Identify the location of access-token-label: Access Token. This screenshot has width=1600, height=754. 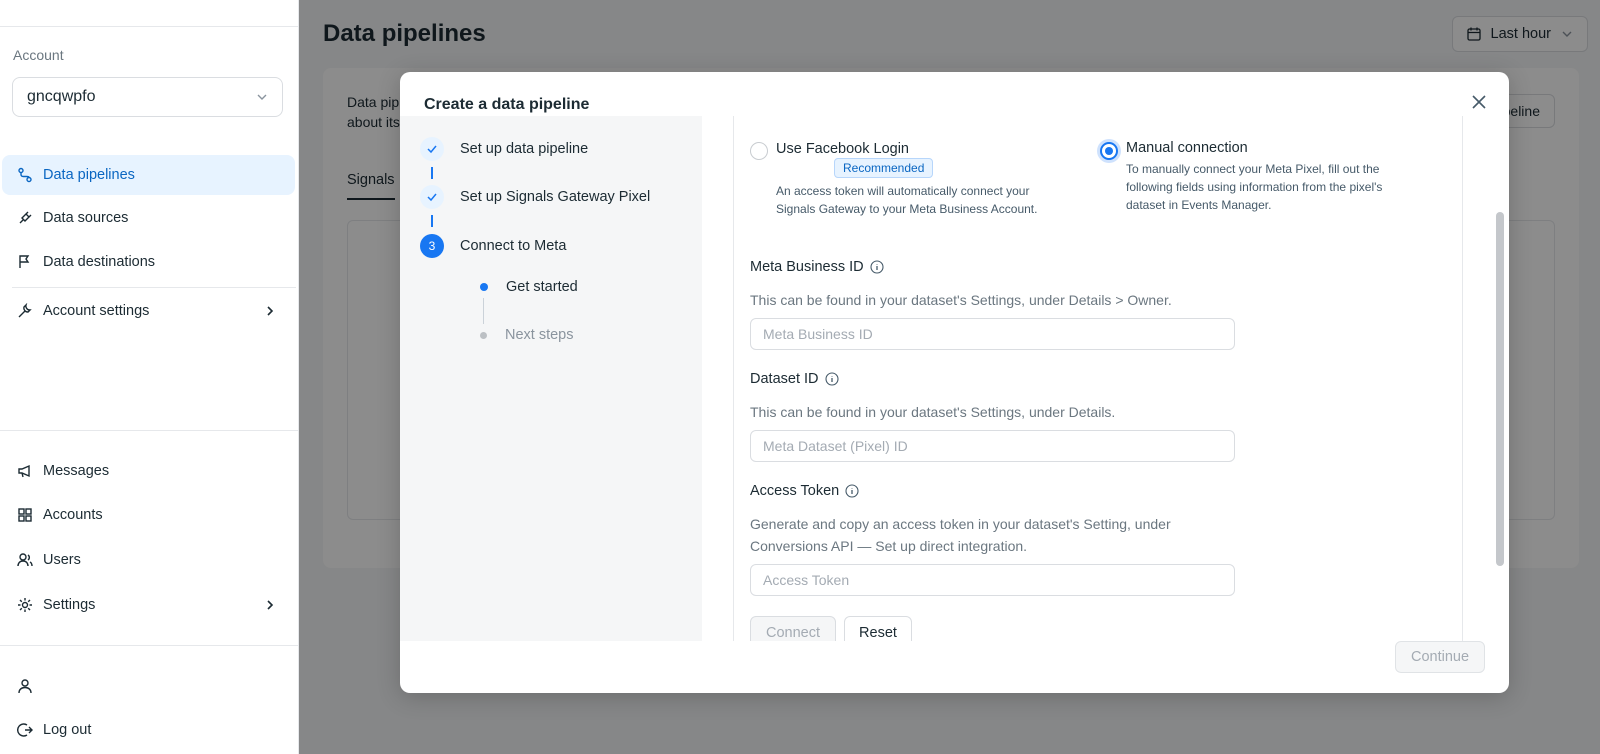
(804, 491).